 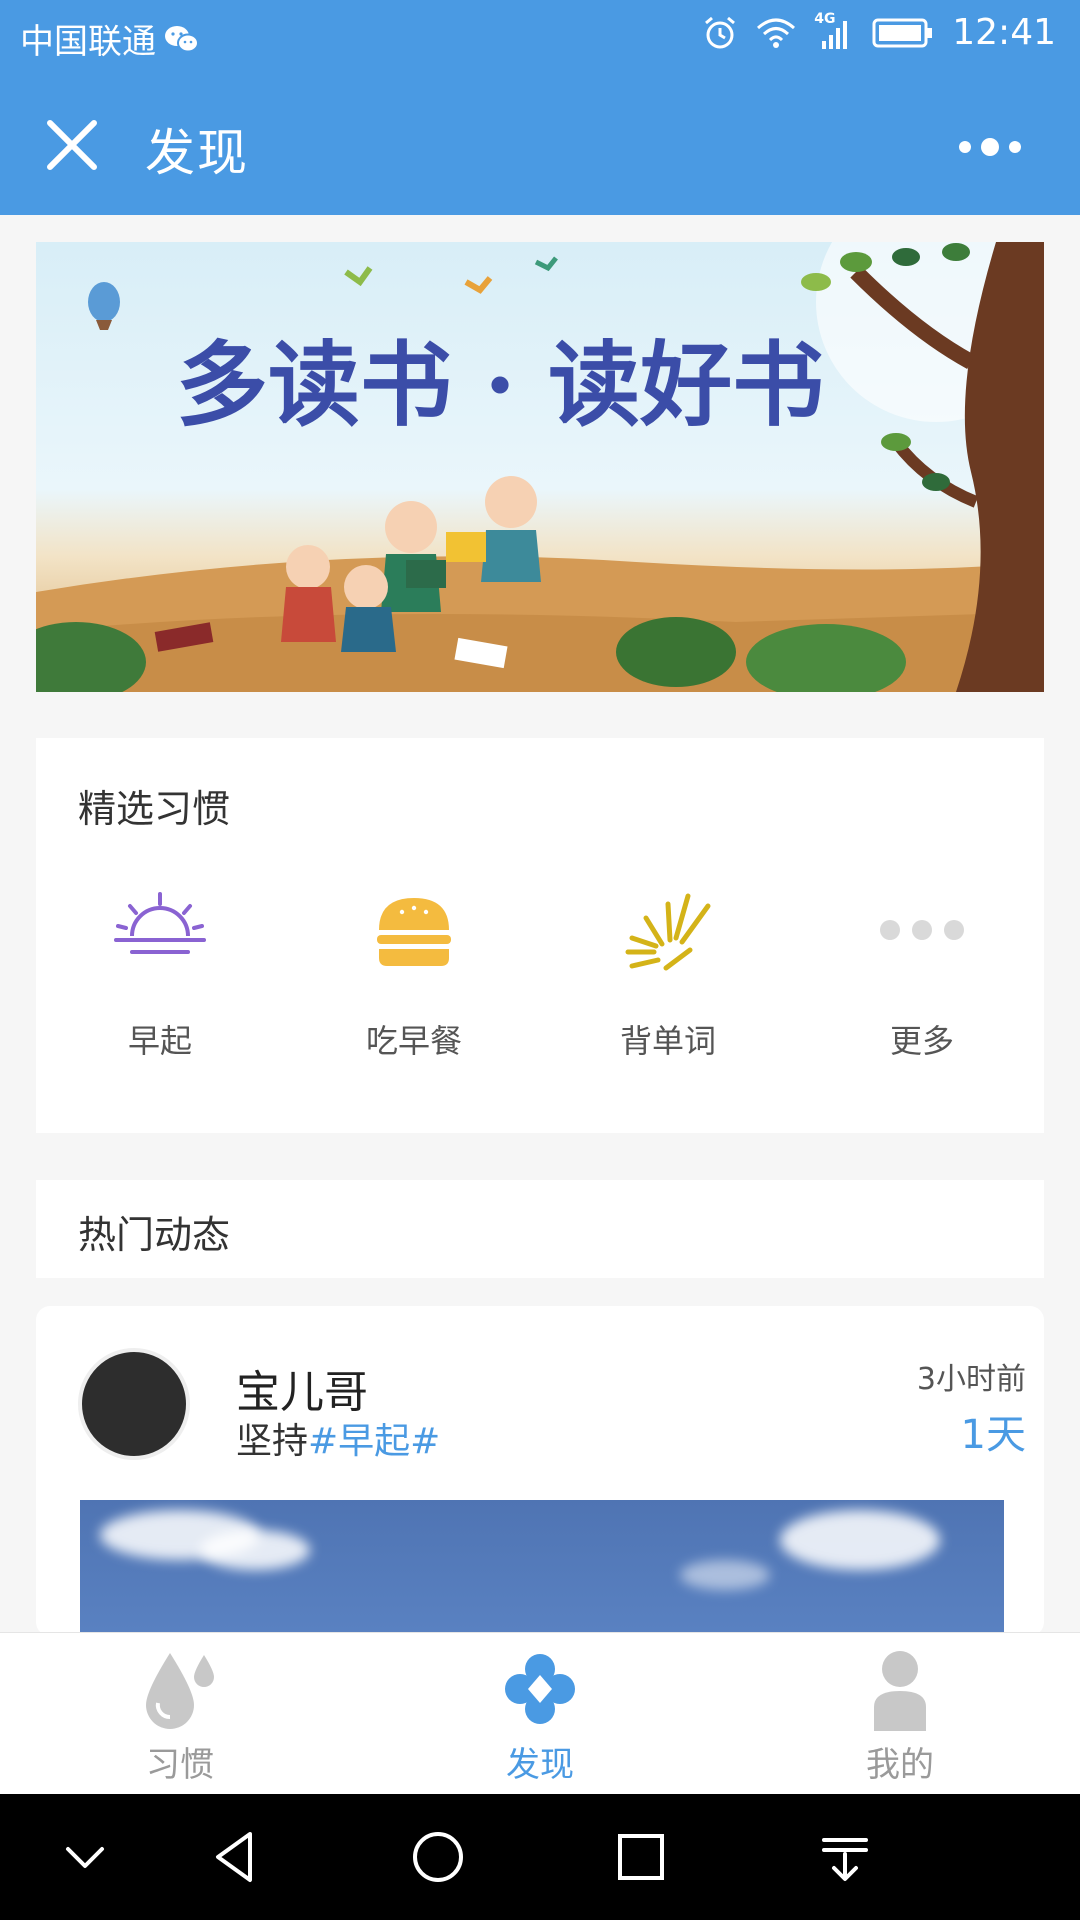 I want to click on clover-icon, so click(x=540, y=1689).